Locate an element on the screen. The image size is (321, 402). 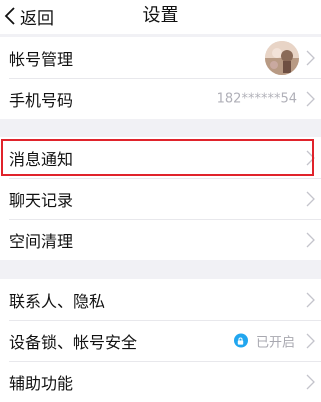
device-lock-status: 已开启 is located at coordinates (264, 340).